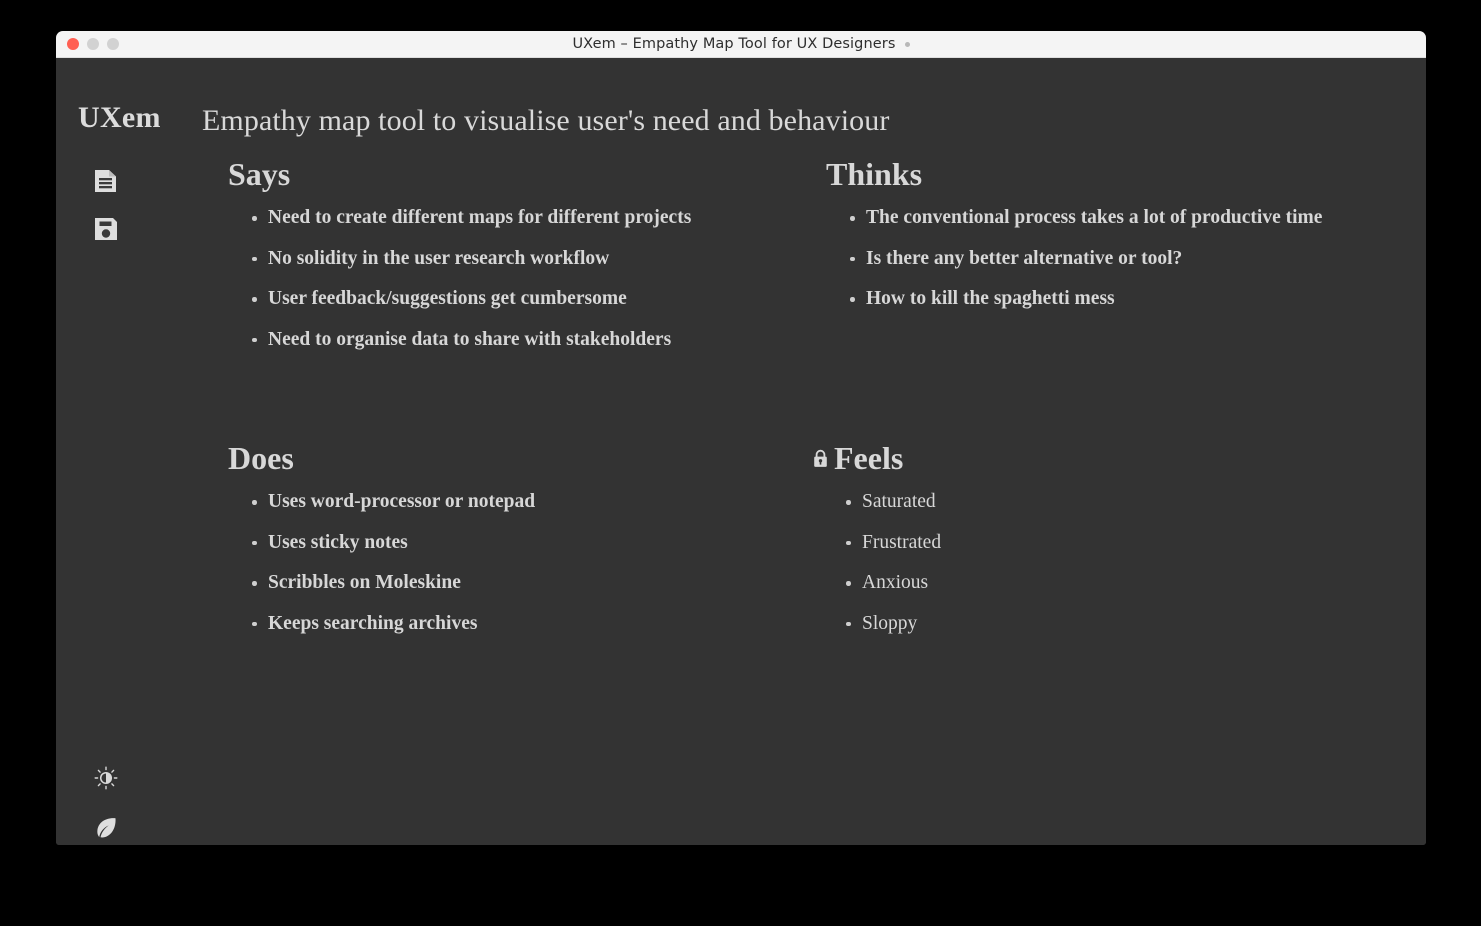 This screenshot has height=926, width=1481. I want to click on list-item: Uses word-processor or notepad, so click(540, 502).